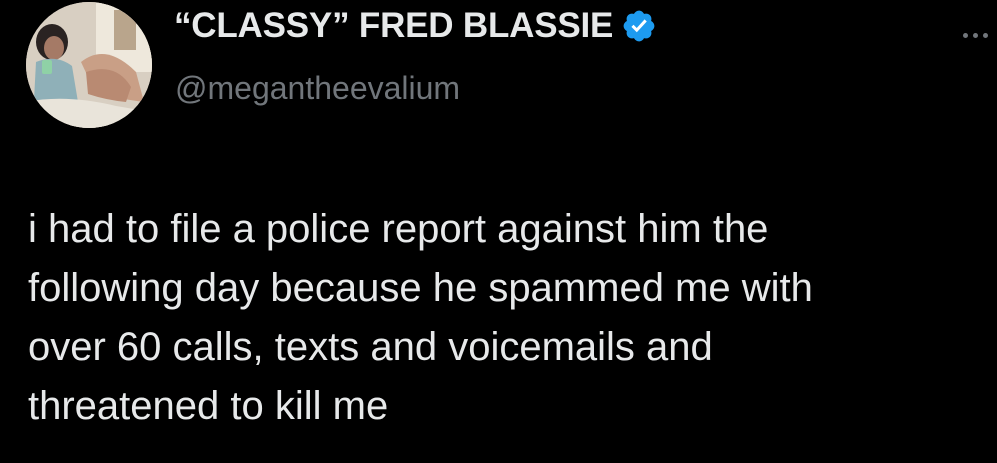 This screenshot has width=997, height=463. I want to click on tweet-text-line: over 60 calls, texts and voicemails and, so click(370, 347).